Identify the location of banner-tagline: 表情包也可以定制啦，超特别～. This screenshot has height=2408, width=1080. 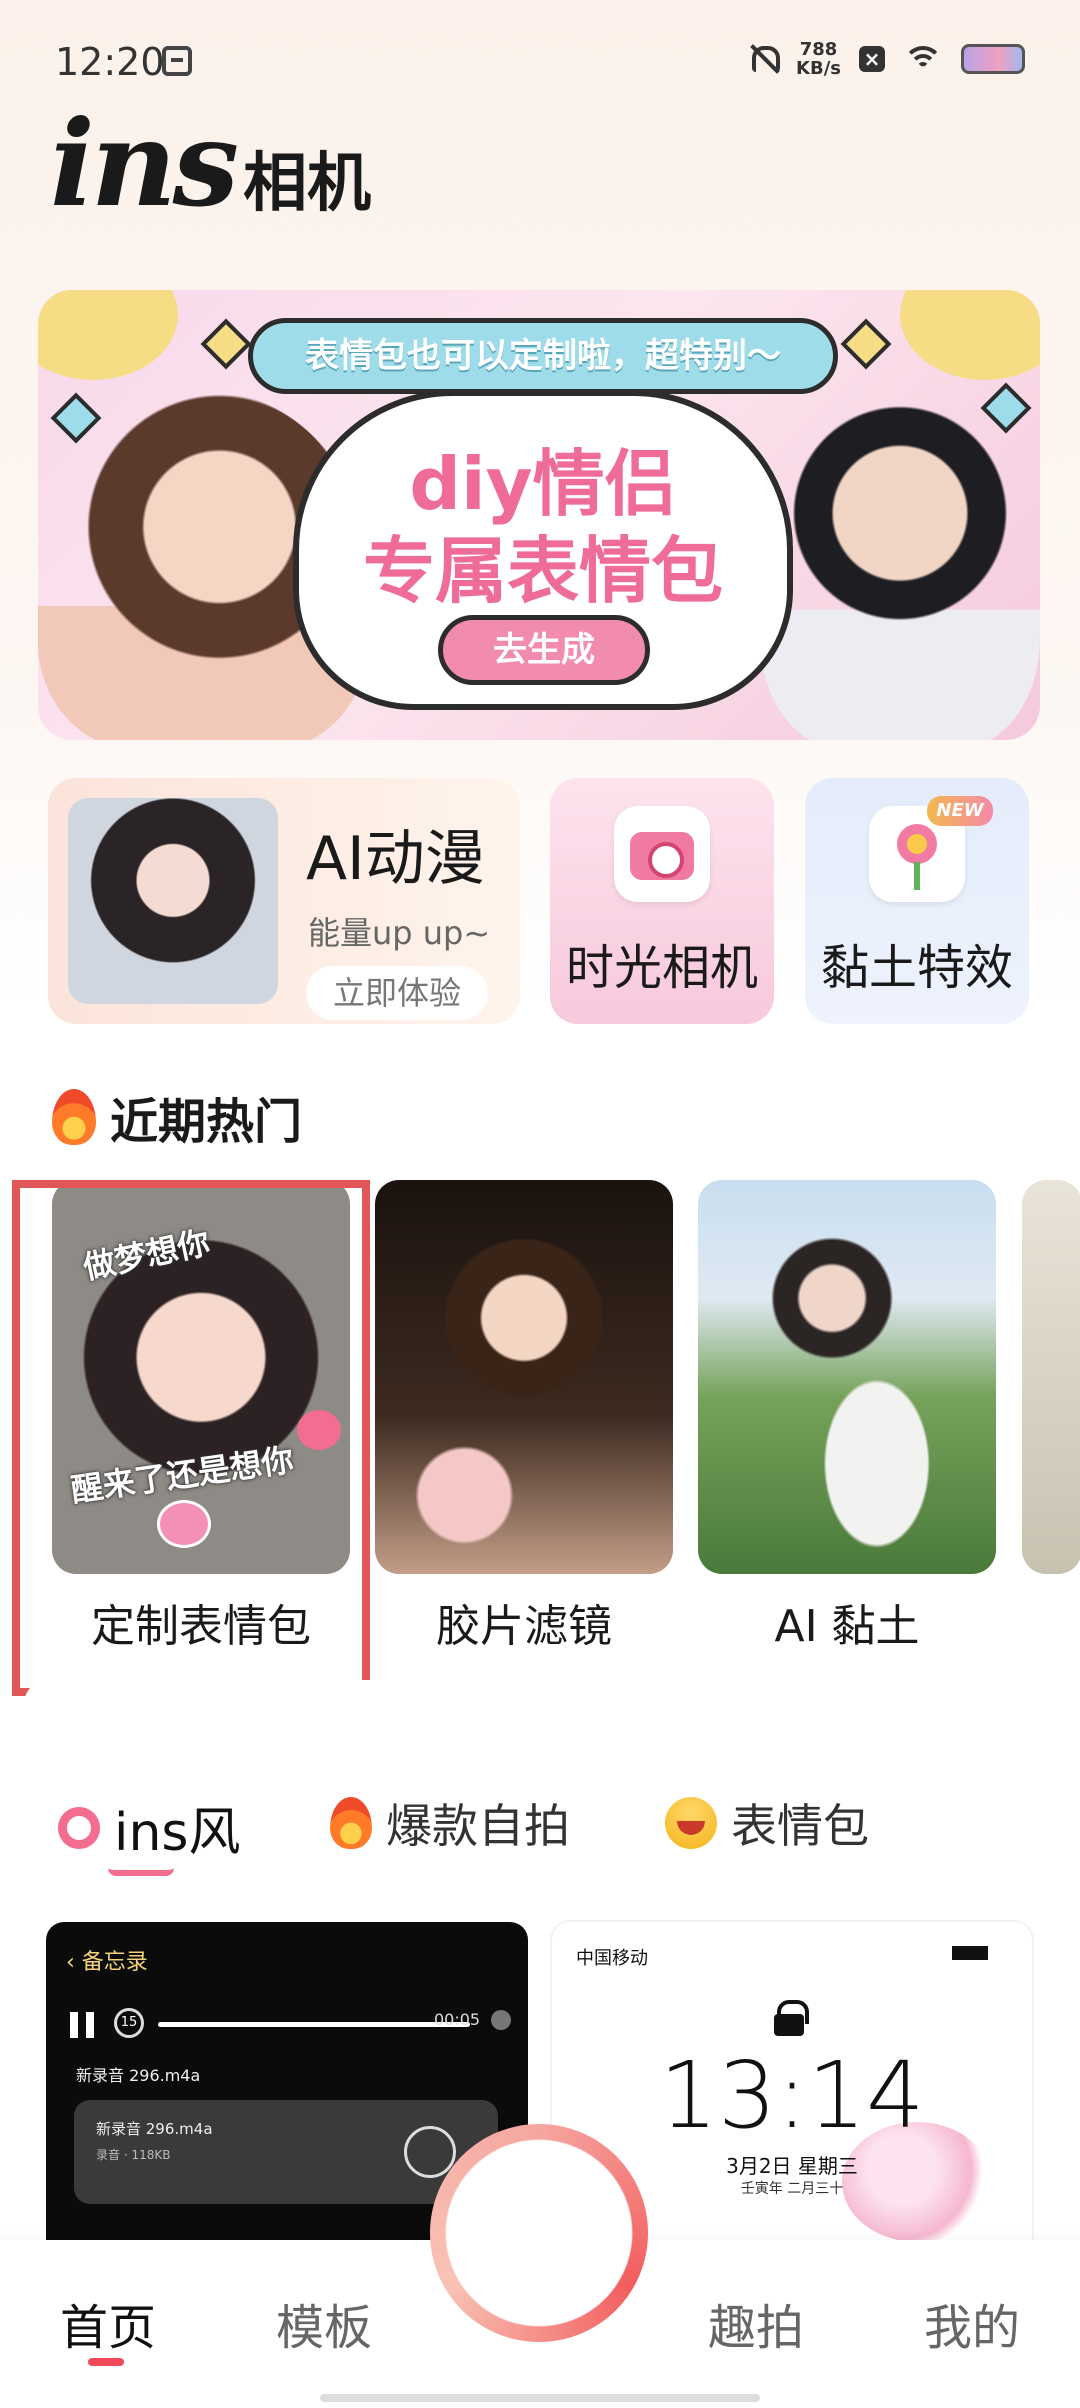
(543, 356).